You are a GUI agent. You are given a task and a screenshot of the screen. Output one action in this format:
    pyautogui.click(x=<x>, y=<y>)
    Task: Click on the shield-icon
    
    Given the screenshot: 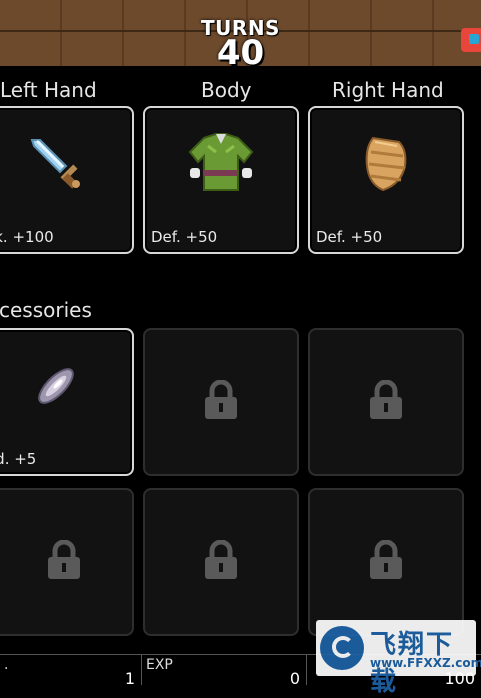 What is the action you would take?
    pyautogui.click(x=386, y=166)
    